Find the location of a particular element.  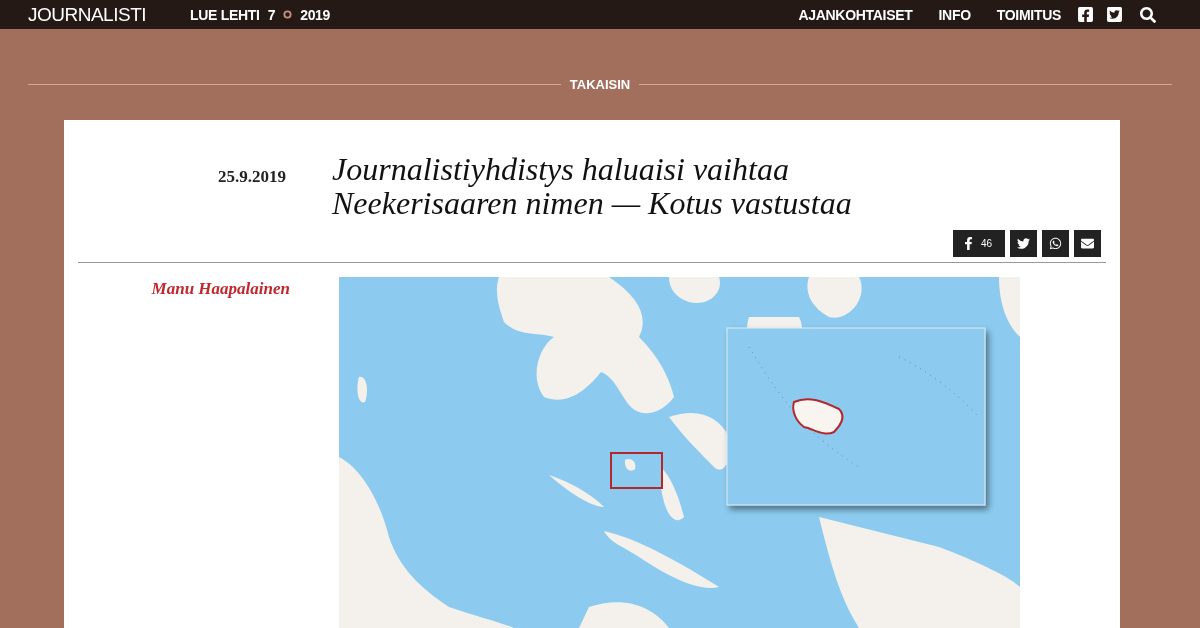

ring-icon is located at coordinates (288, 14).